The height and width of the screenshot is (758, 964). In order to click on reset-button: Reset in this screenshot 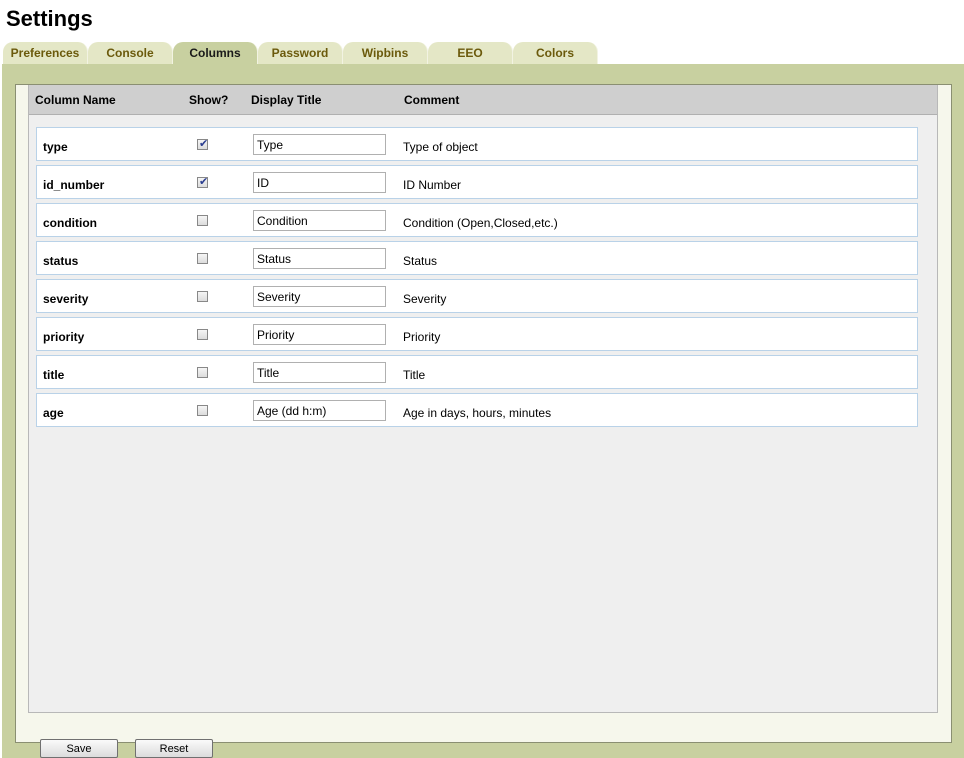, I will do `click(174, 748)`.